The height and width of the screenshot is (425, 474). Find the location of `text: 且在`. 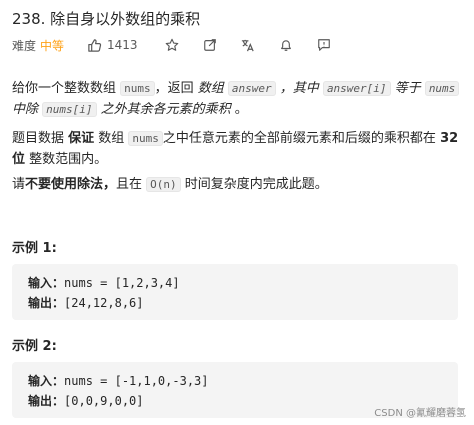

text: 且在 is located at coordinates (131, 184).